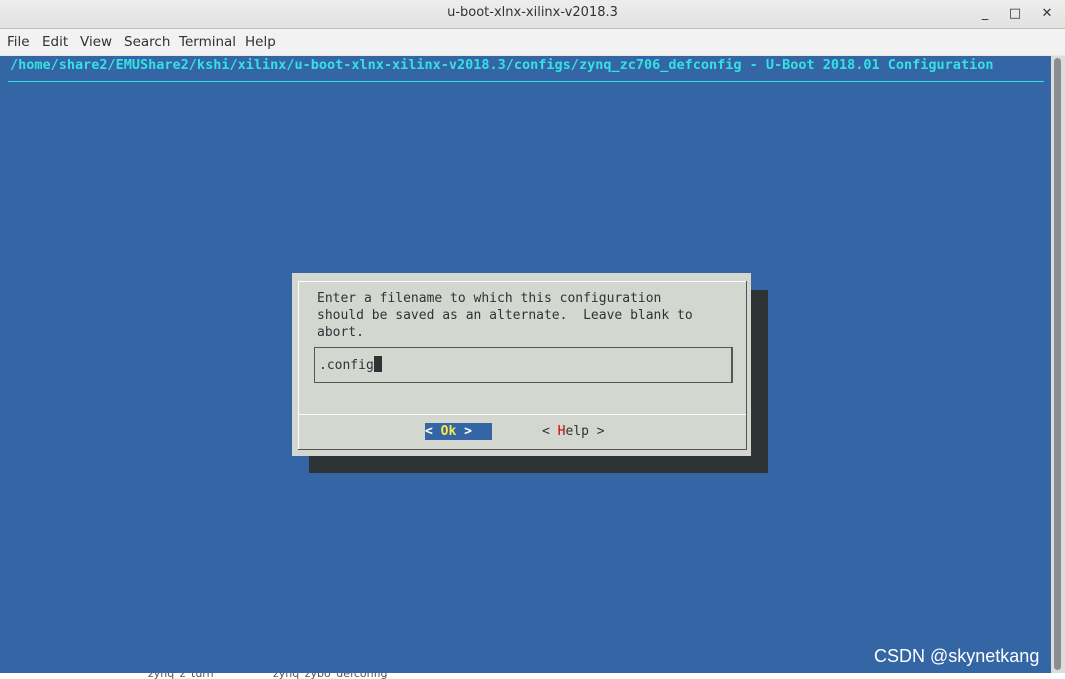  I want to click on ok-label: Ok, so click(448, 431).